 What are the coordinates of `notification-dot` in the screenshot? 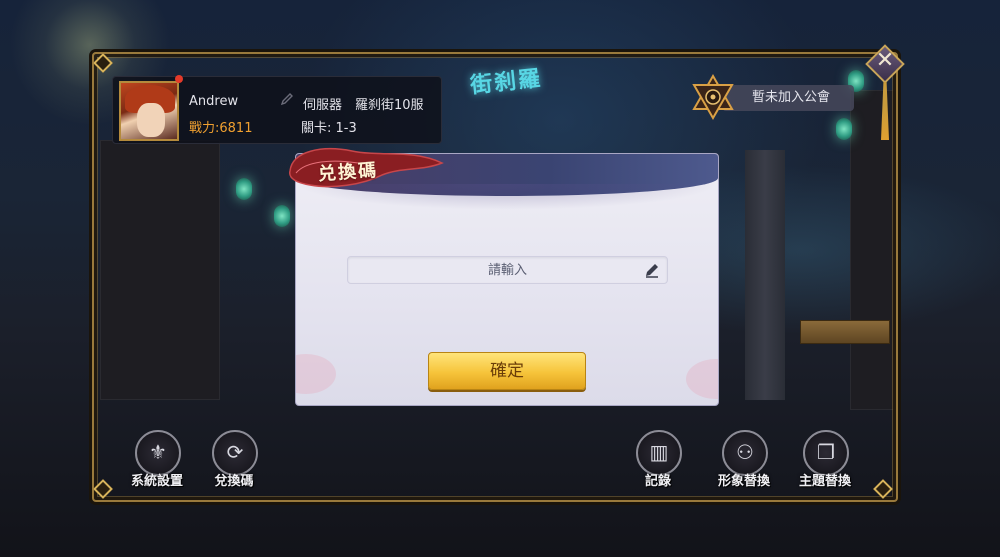 It's located at (179, 79).